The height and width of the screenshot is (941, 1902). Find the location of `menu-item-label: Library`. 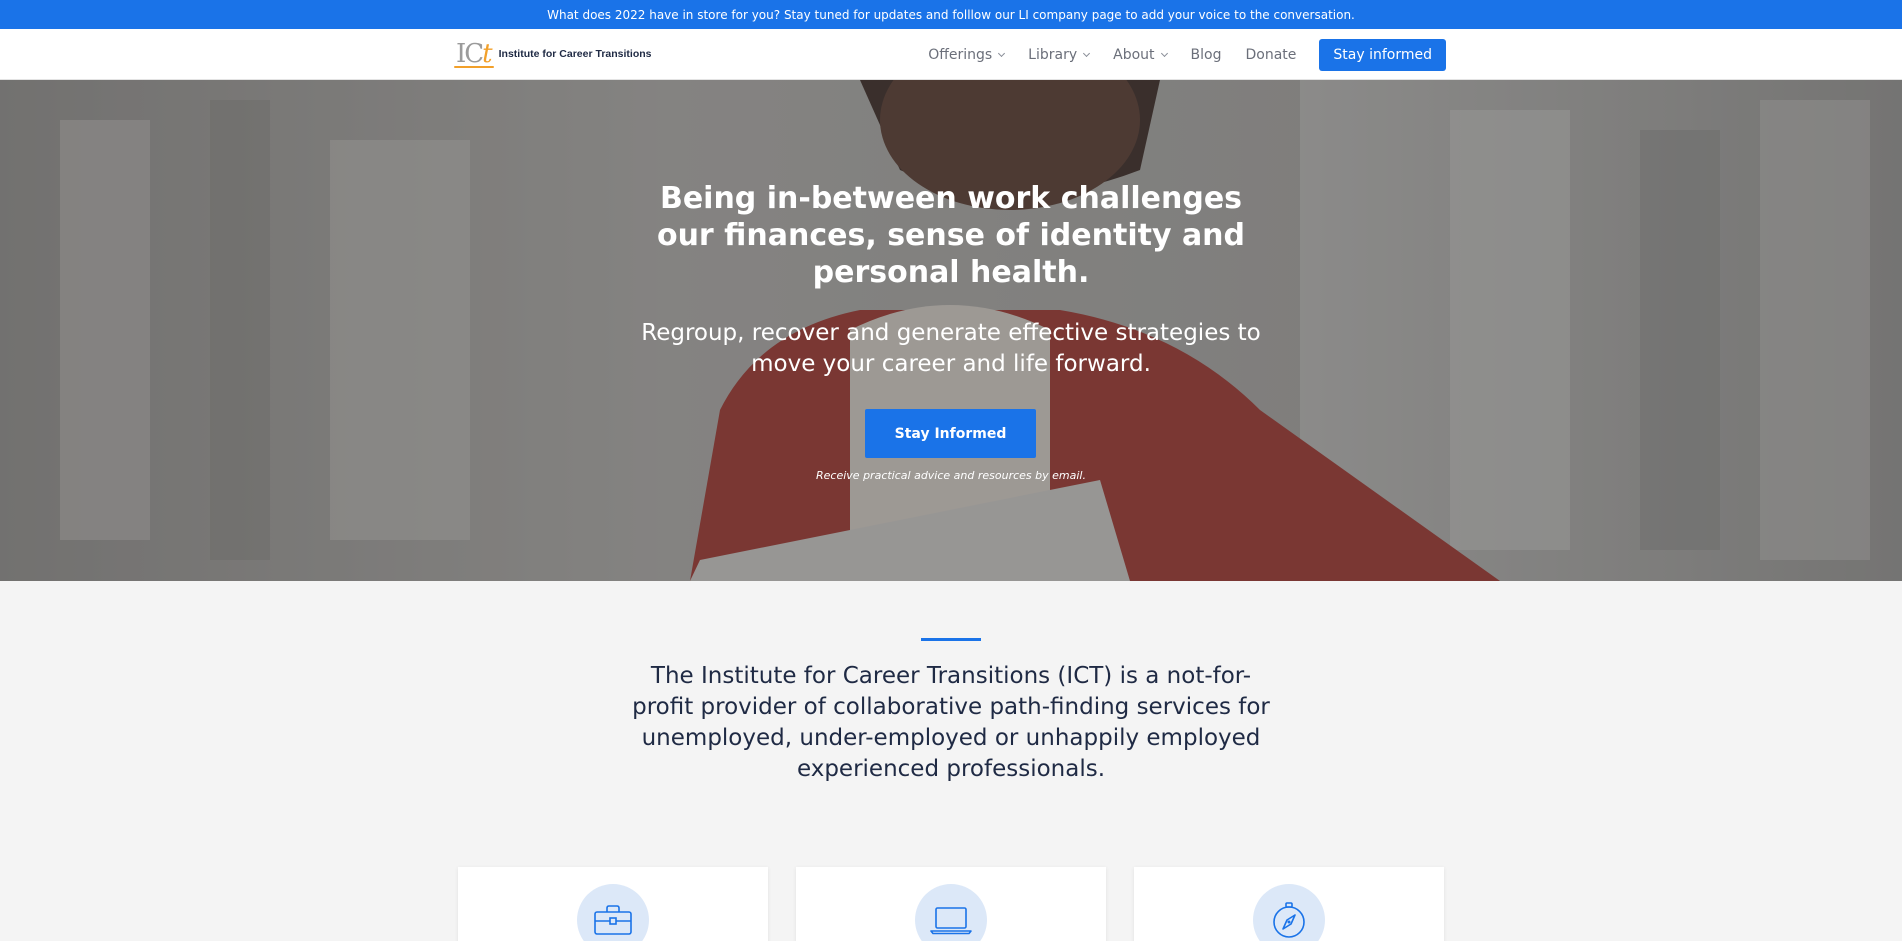

menu-item-label: Library is located at coordinates (1053, 54).